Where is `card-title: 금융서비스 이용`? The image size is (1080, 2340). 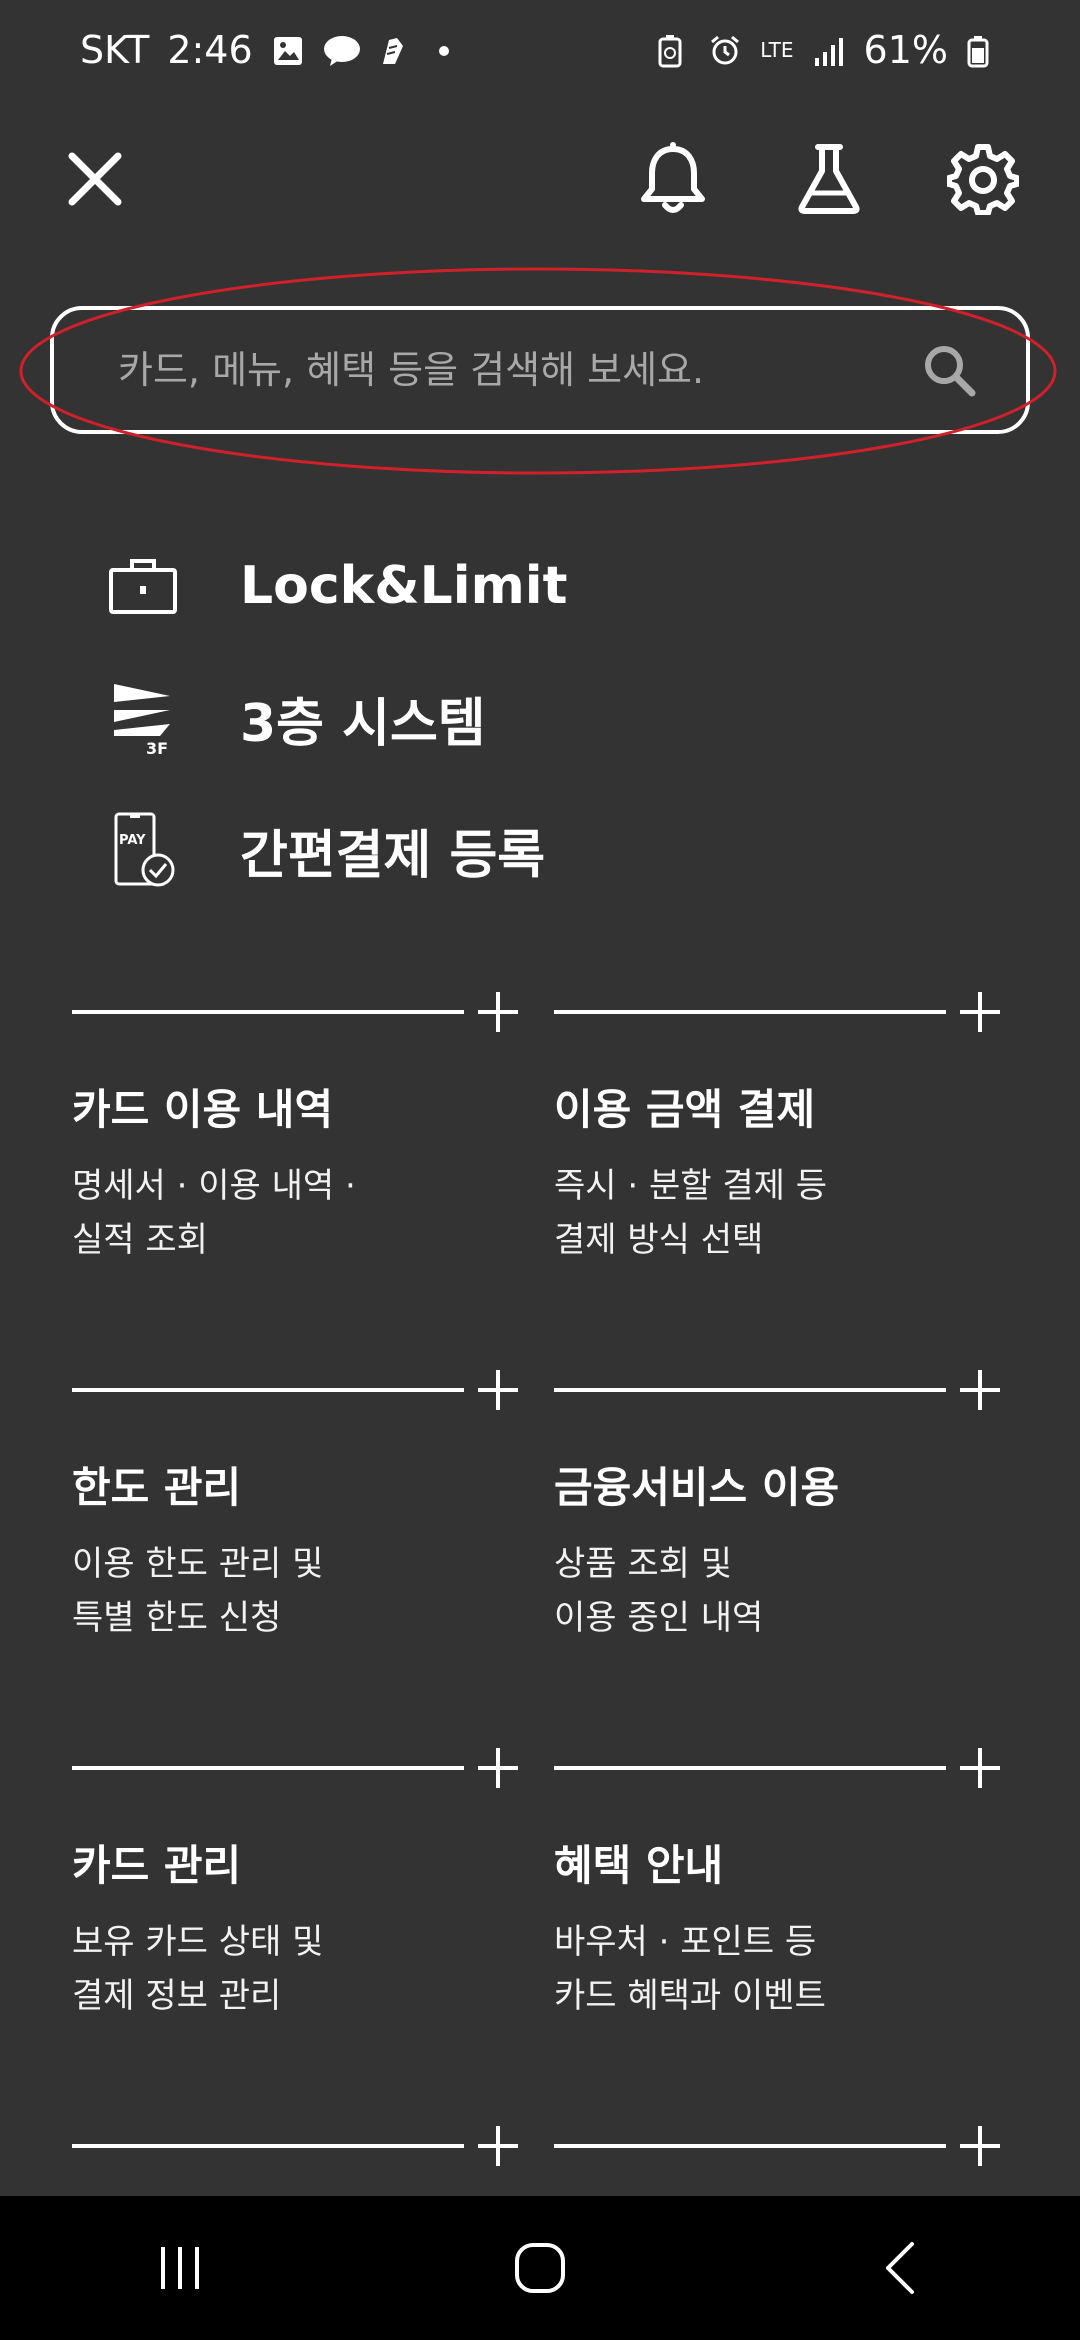 card-title: 금융서비스 이용 is located at coordinates (697, 1487).